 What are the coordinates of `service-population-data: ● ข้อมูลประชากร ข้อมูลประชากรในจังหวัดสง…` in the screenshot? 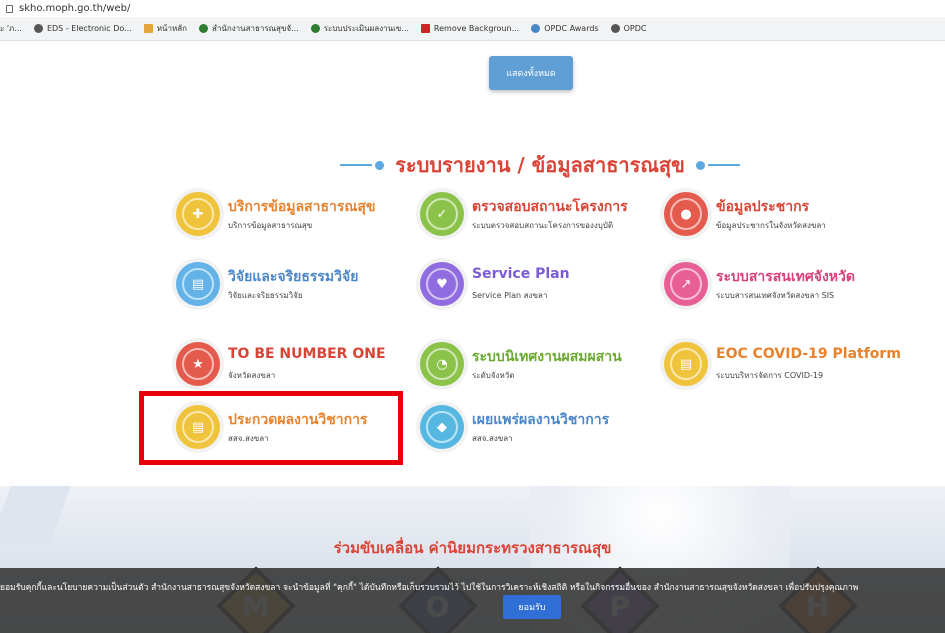 It's located at (784, 217).